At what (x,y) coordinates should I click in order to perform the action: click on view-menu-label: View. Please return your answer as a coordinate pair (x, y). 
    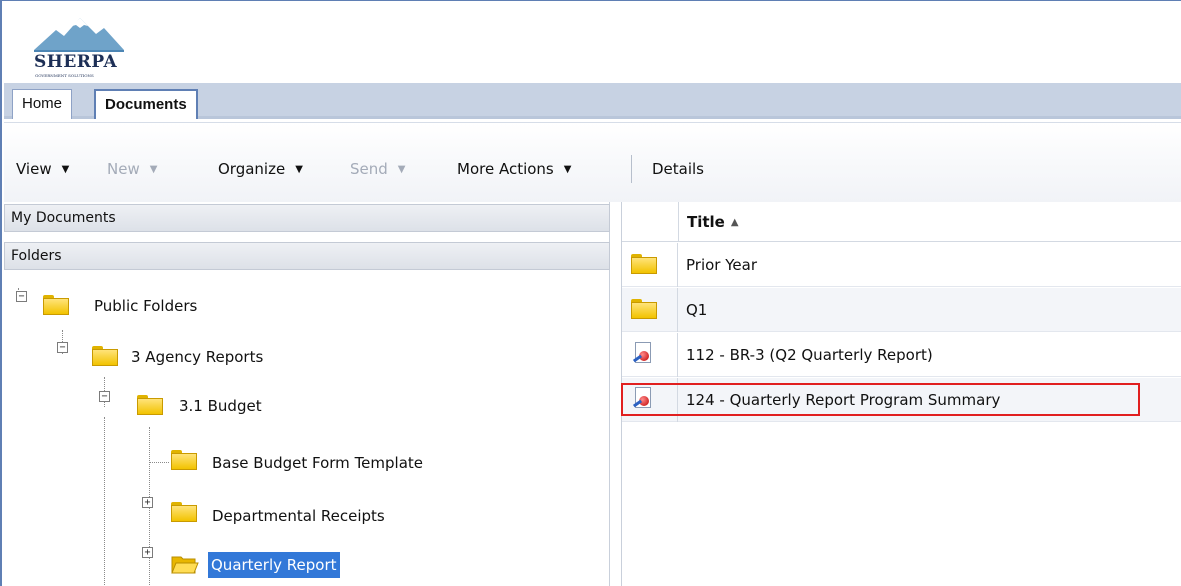
    Looking at the image, I should click on (34, 169).